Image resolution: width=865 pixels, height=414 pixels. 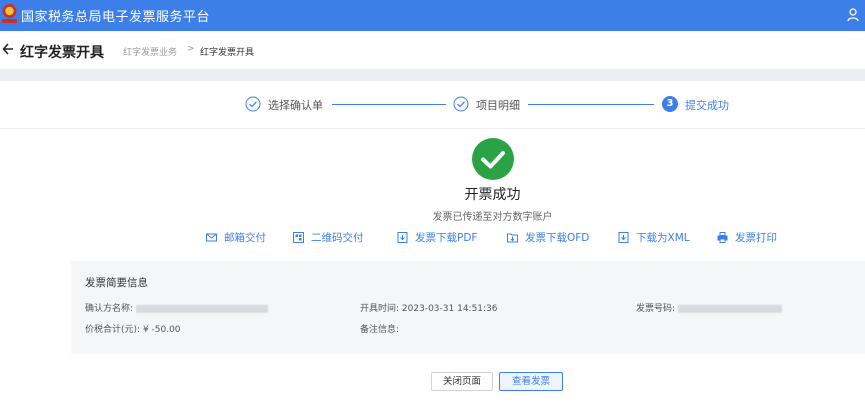 What do you see at coordinates (109, 309) in the screenshot?
I see `confirm-party-label: 确认方名称:` at bounding box center [109, 309].